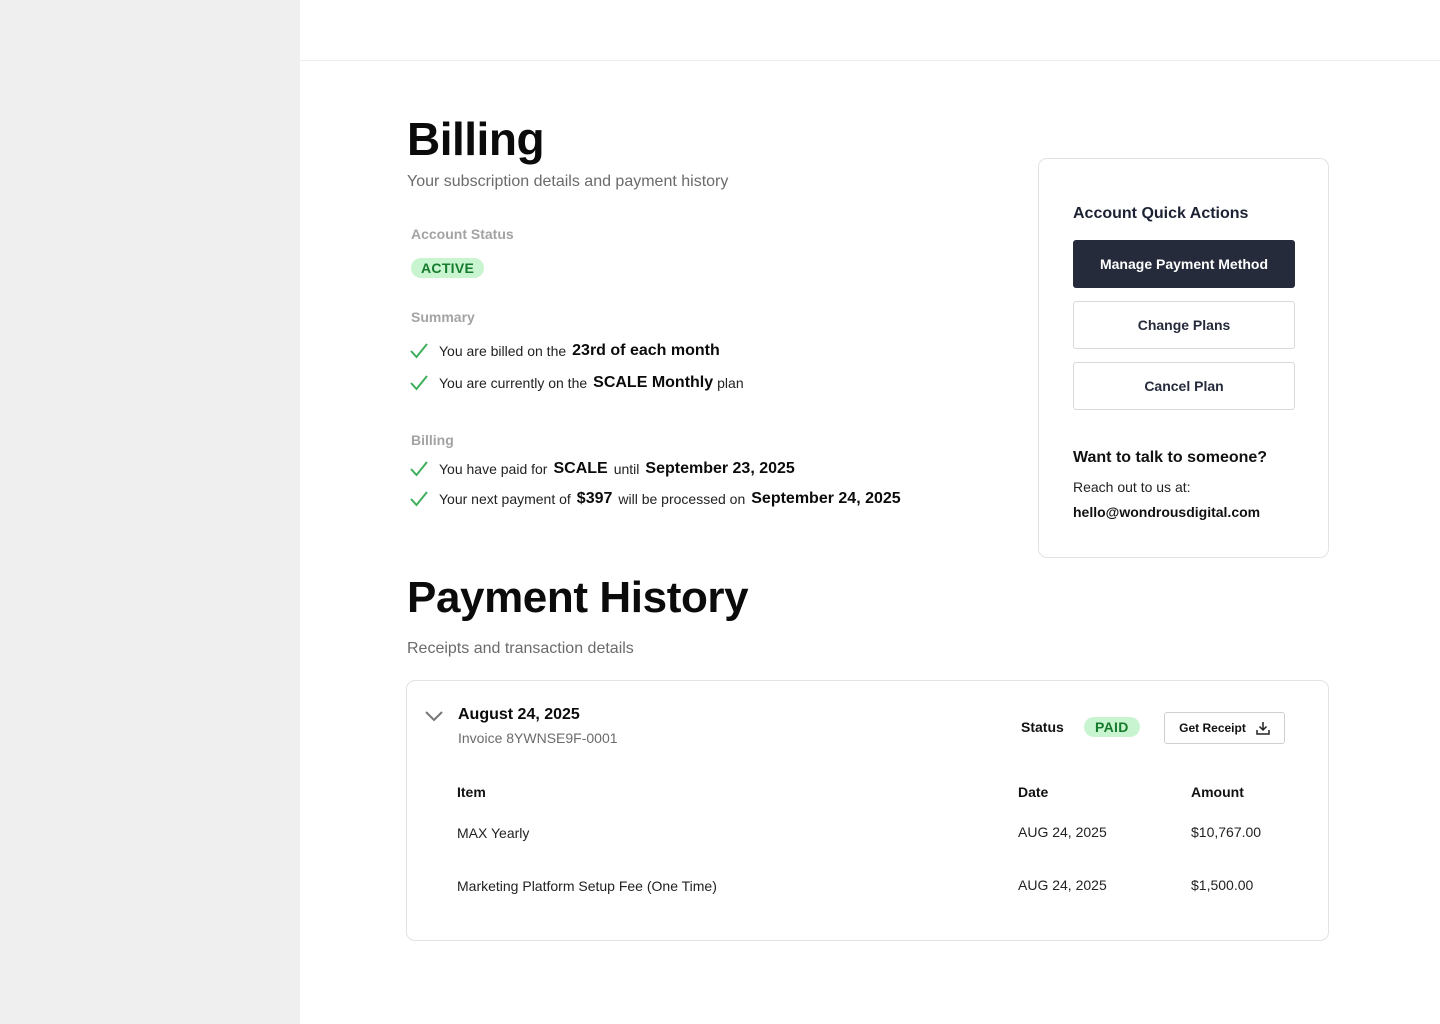  I want to click on invoice-status-label: Status, so click(1042, 727).